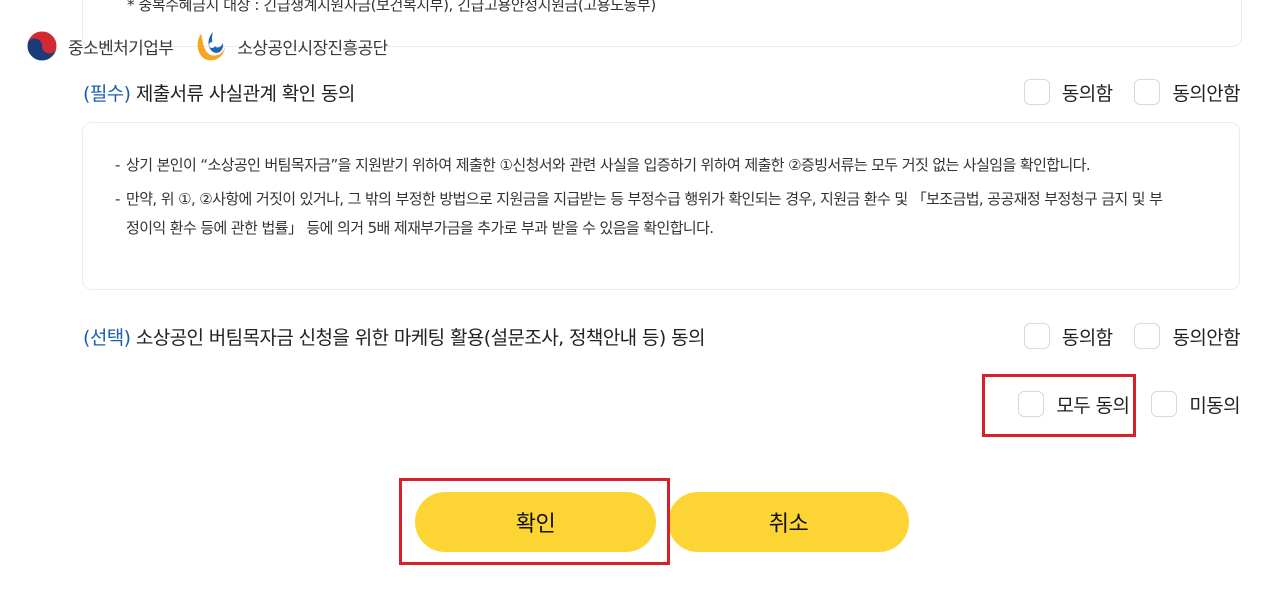  Describe the element at coordinates (121, 48) in the screenshot. I see `ministry-name: 중소벤처기업부` at that location.